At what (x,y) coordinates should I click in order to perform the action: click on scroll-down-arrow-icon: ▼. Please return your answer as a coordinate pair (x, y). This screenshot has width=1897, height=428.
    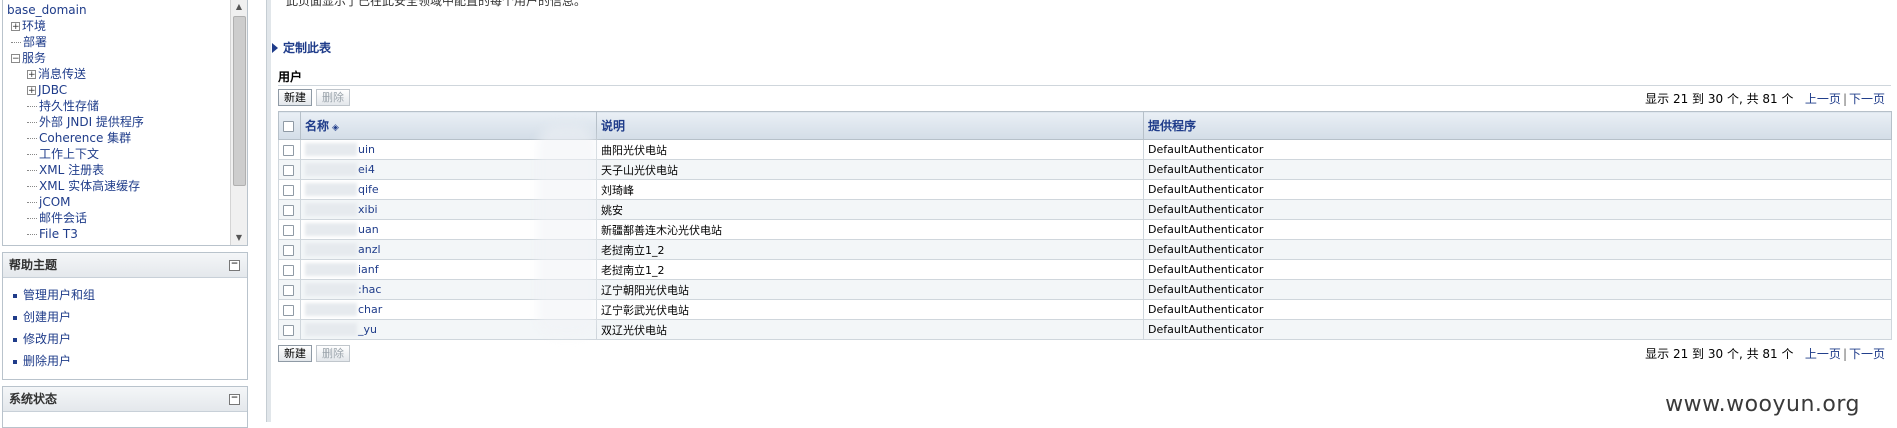
    Looking at the image, I should click on (239, 238).